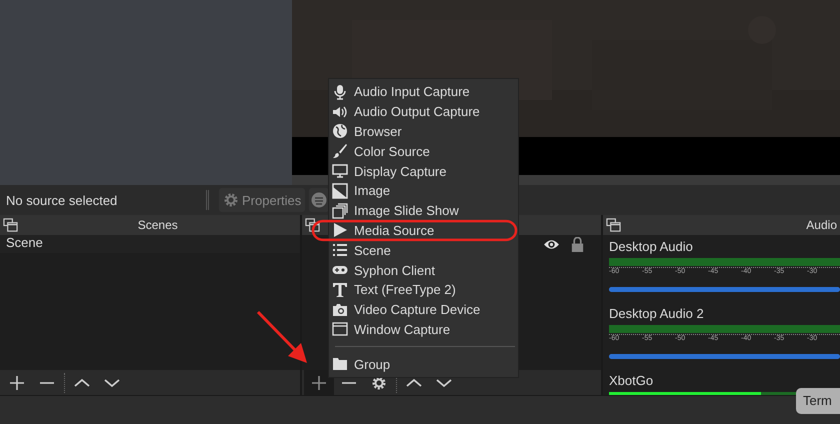 The width and height of the screenshot is (840, 424). Describe the element at coordinates (657, 314) in the screenshot. I see `channel-name: Desktop Audio 2` at that location.